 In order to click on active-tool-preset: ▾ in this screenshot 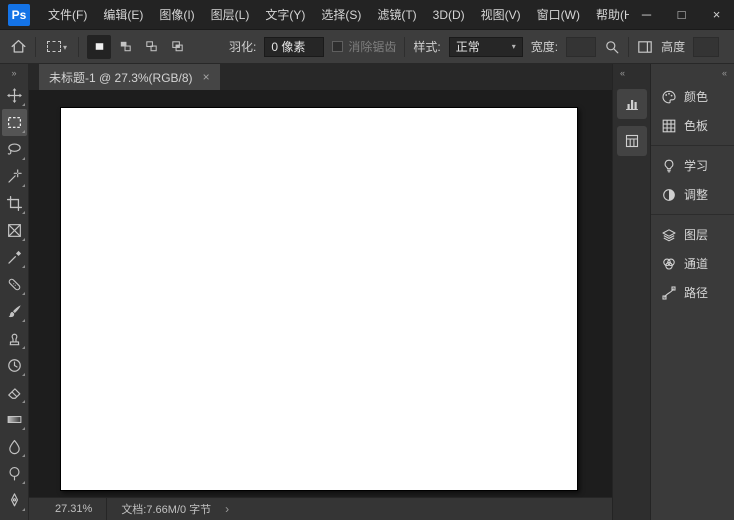, I will do `click(57, 46)`.